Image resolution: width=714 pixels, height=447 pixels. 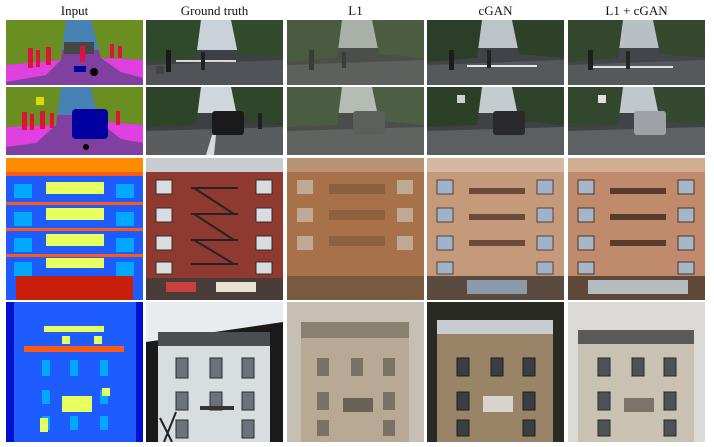 I want to click on column-header-input: Input, so click(x=74, y=10).